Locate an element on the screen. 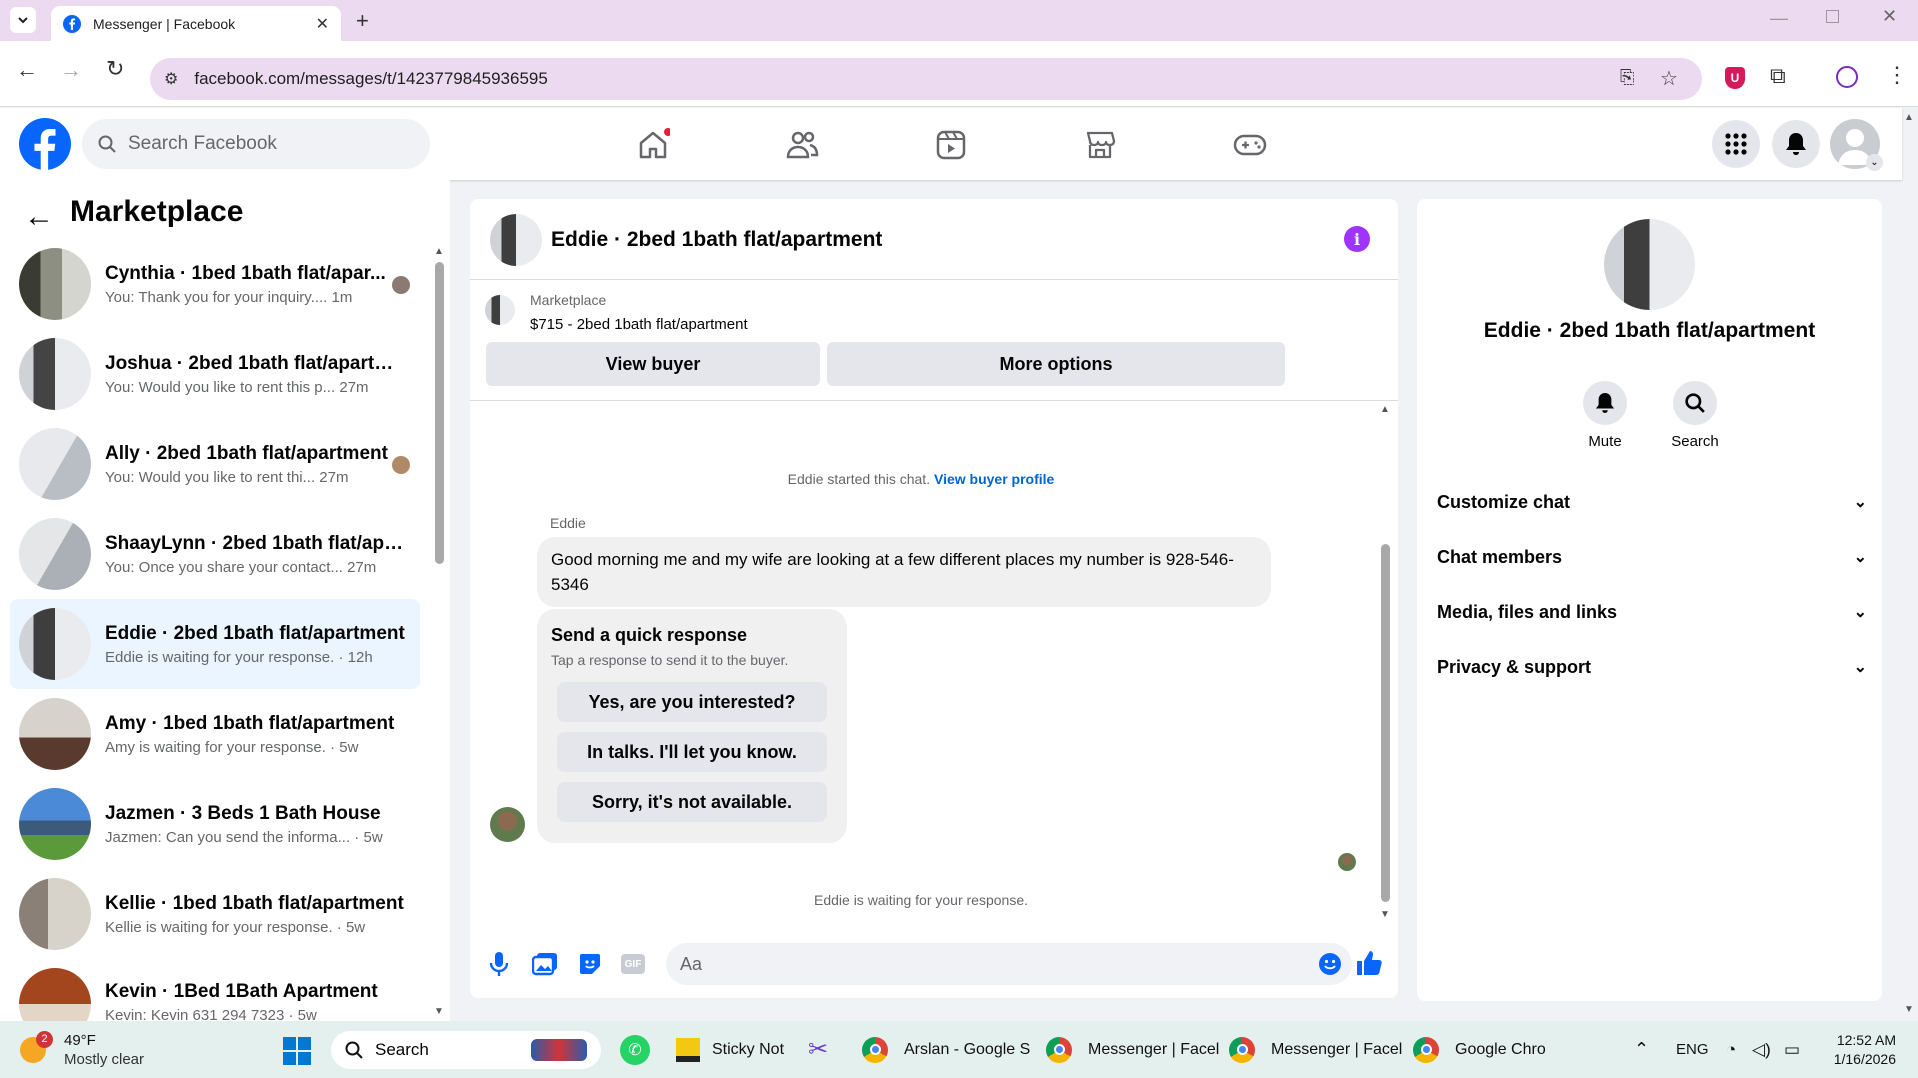 This screenshot has height=1078, width=1918. battery-icon: ▭ is located at coordinates (1792, 1049).